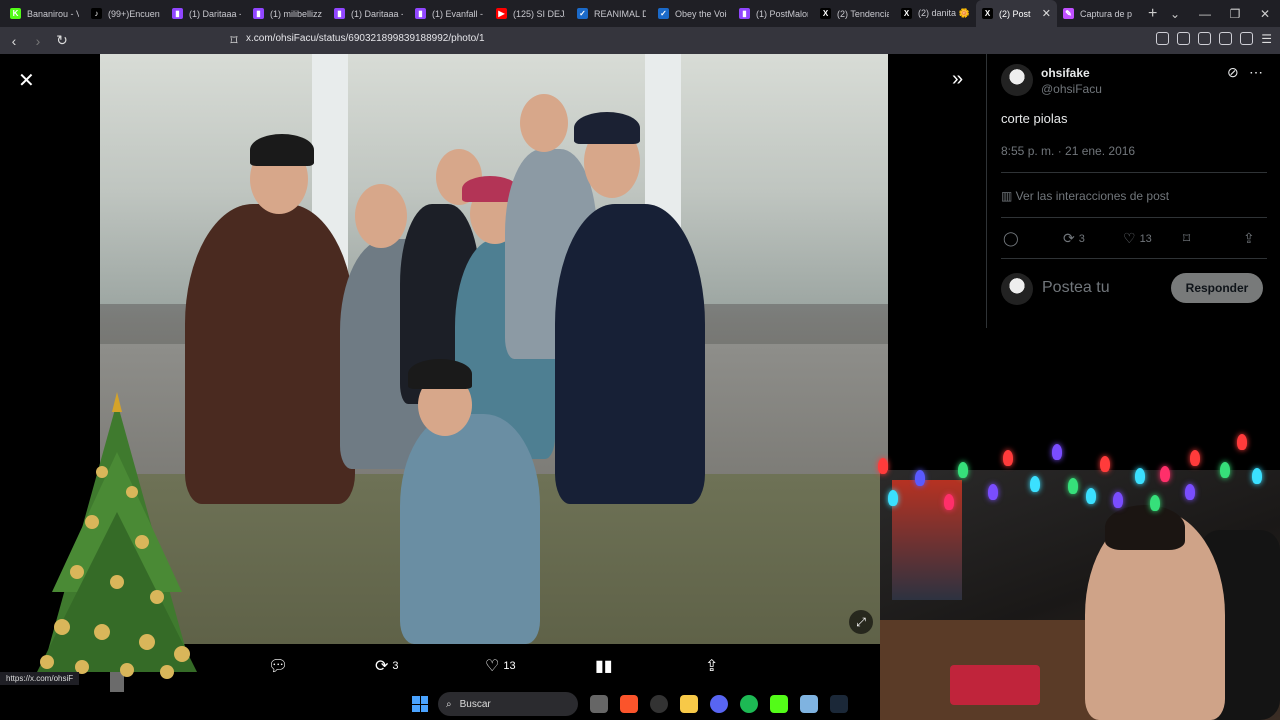  I want to click on view-interactions-label: Ver las interacciones de post, so click(1092, 196).